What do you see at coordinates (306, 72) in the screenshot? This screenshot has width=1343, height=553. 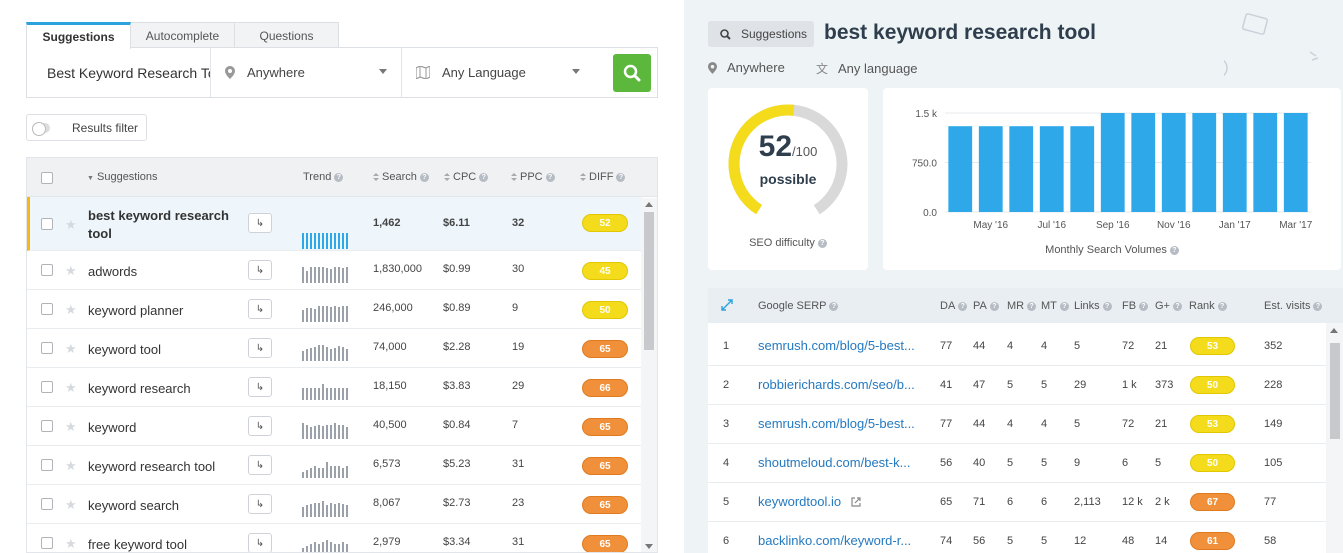 I see `location-select: Anywhere` at bounding box center [306, 72].